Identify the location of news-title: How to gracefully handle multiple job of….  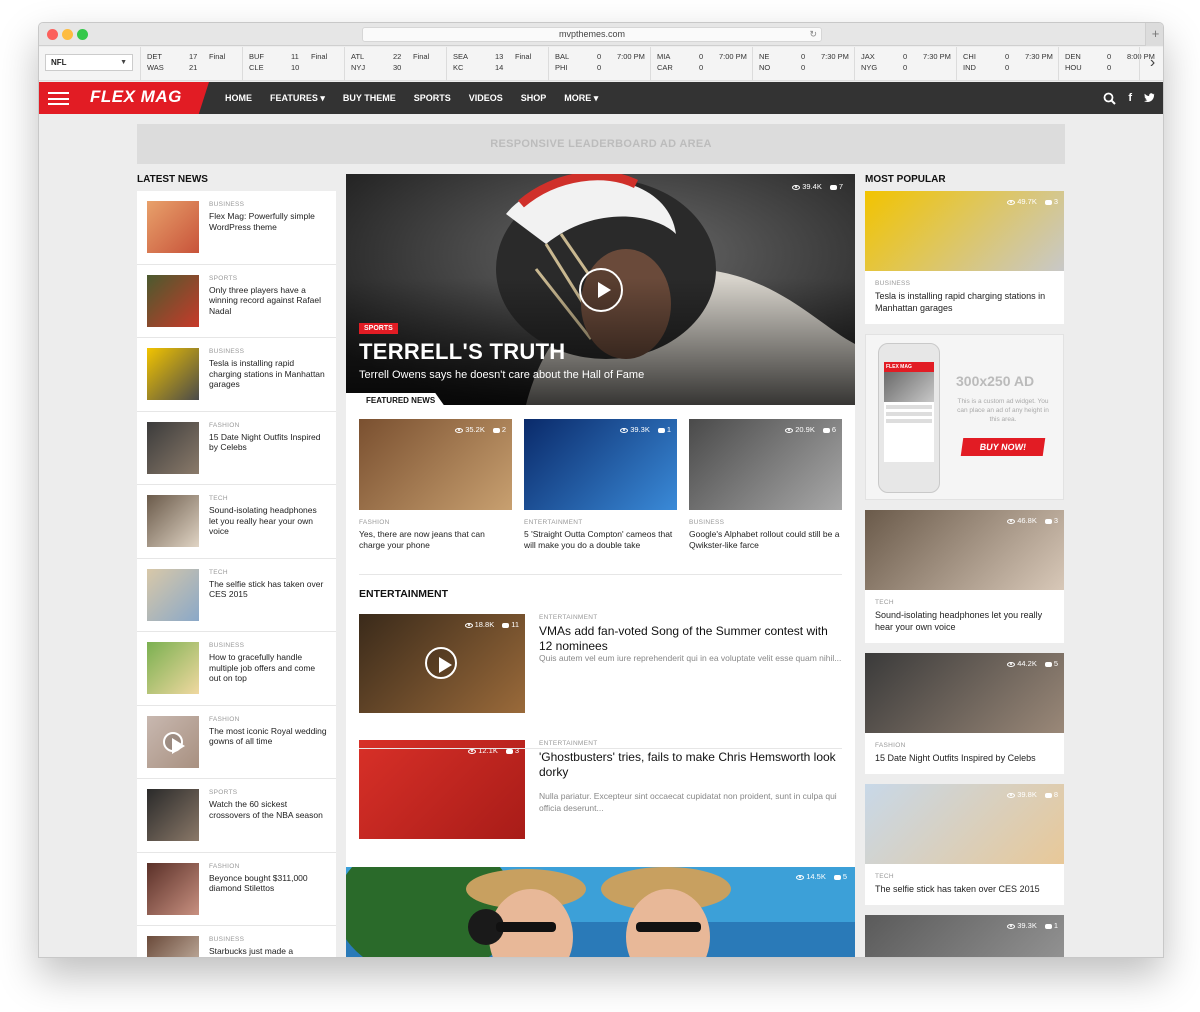
(268, 668).